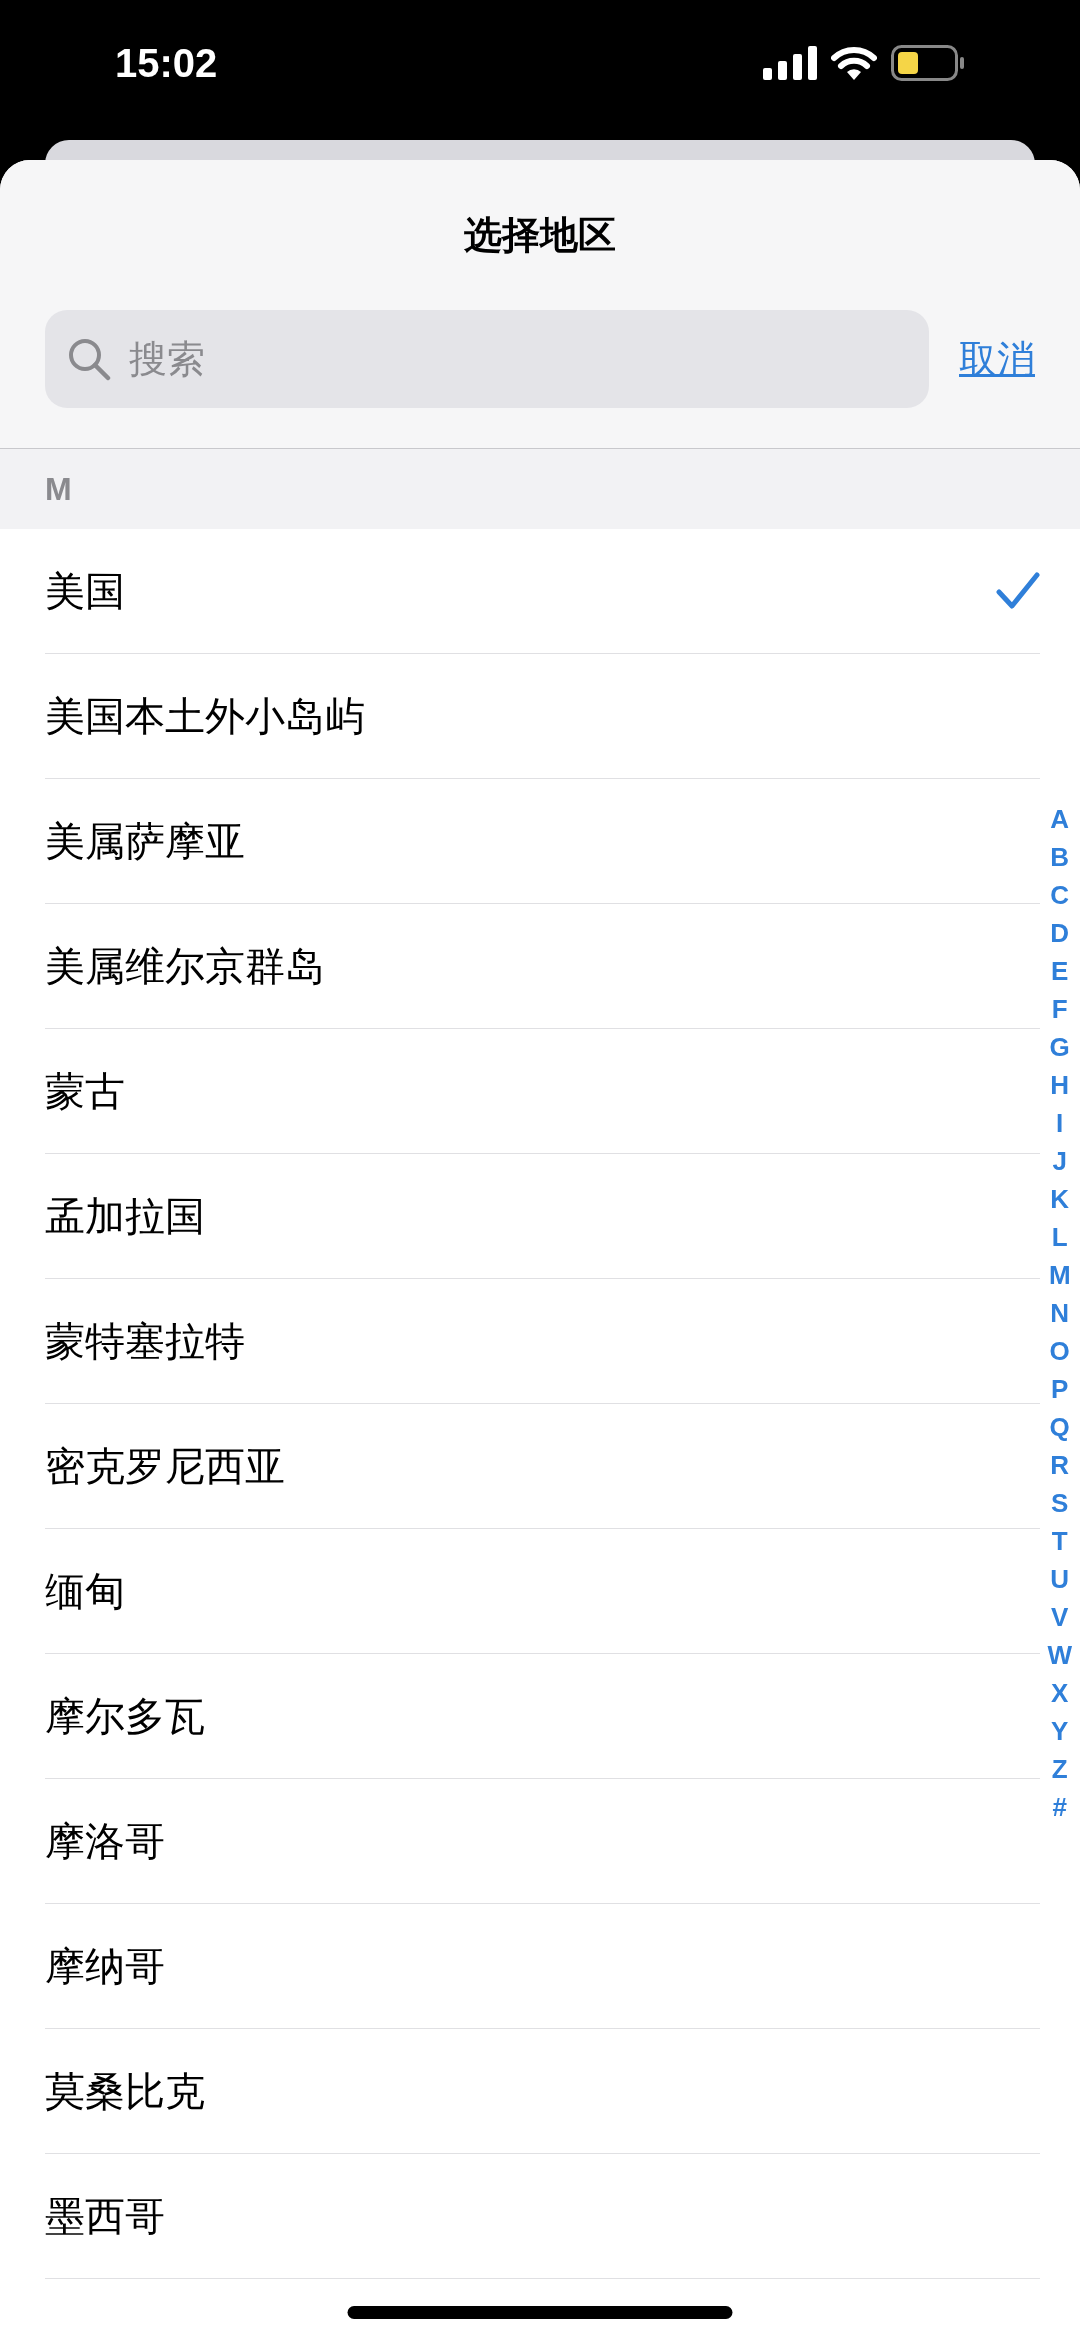 Image resolution: width=1080 pixels, height=2337 pixels. I want to click on signal-icon, so click(790, 63).